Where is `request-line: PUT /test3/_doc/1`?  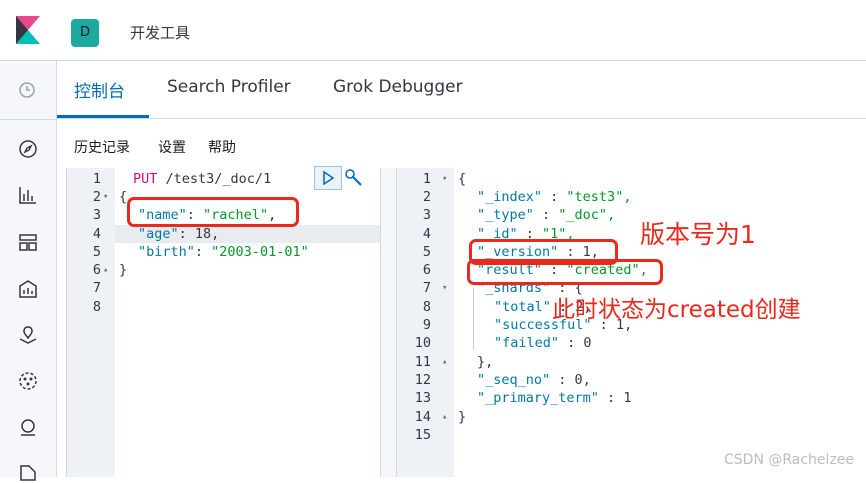
request-line: PUT /test3/_doc/1 is located at coordinates (202, 179).